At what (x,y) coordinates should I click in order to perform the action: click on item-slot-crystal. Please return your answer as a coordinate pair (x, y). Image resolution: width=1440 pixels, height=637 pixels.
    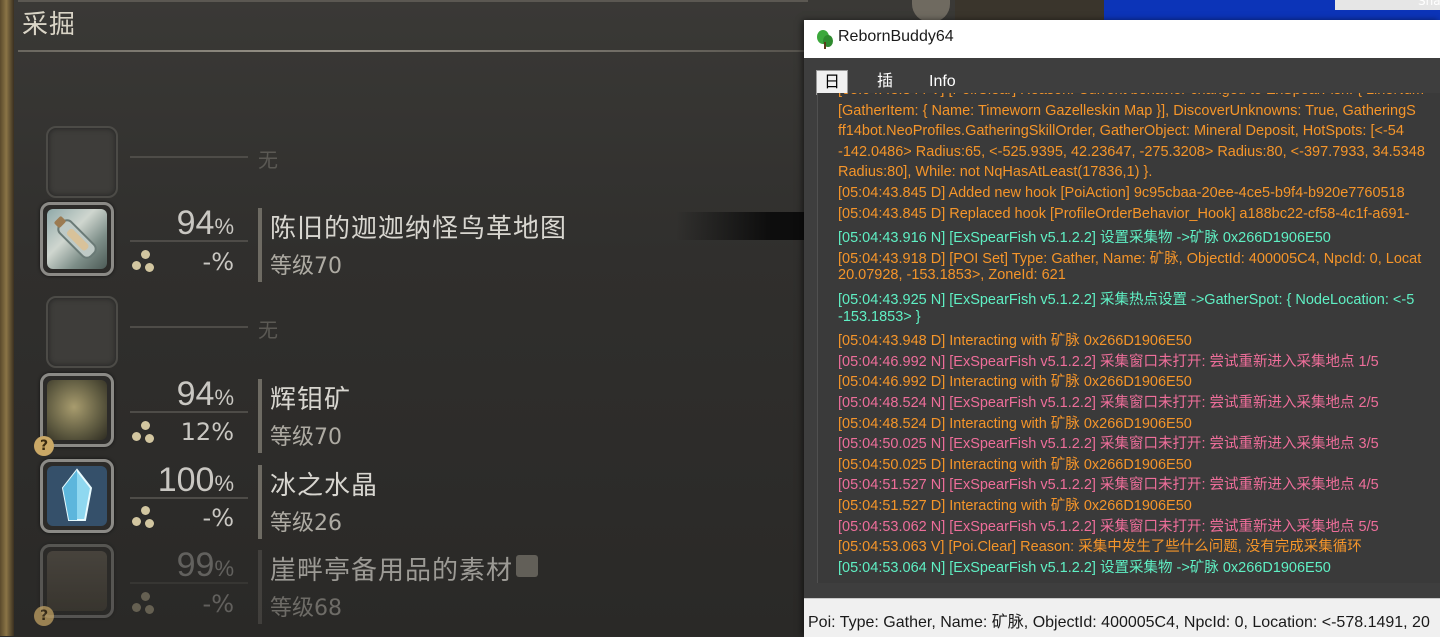
    Looking at the image, I should click on (77, 496).